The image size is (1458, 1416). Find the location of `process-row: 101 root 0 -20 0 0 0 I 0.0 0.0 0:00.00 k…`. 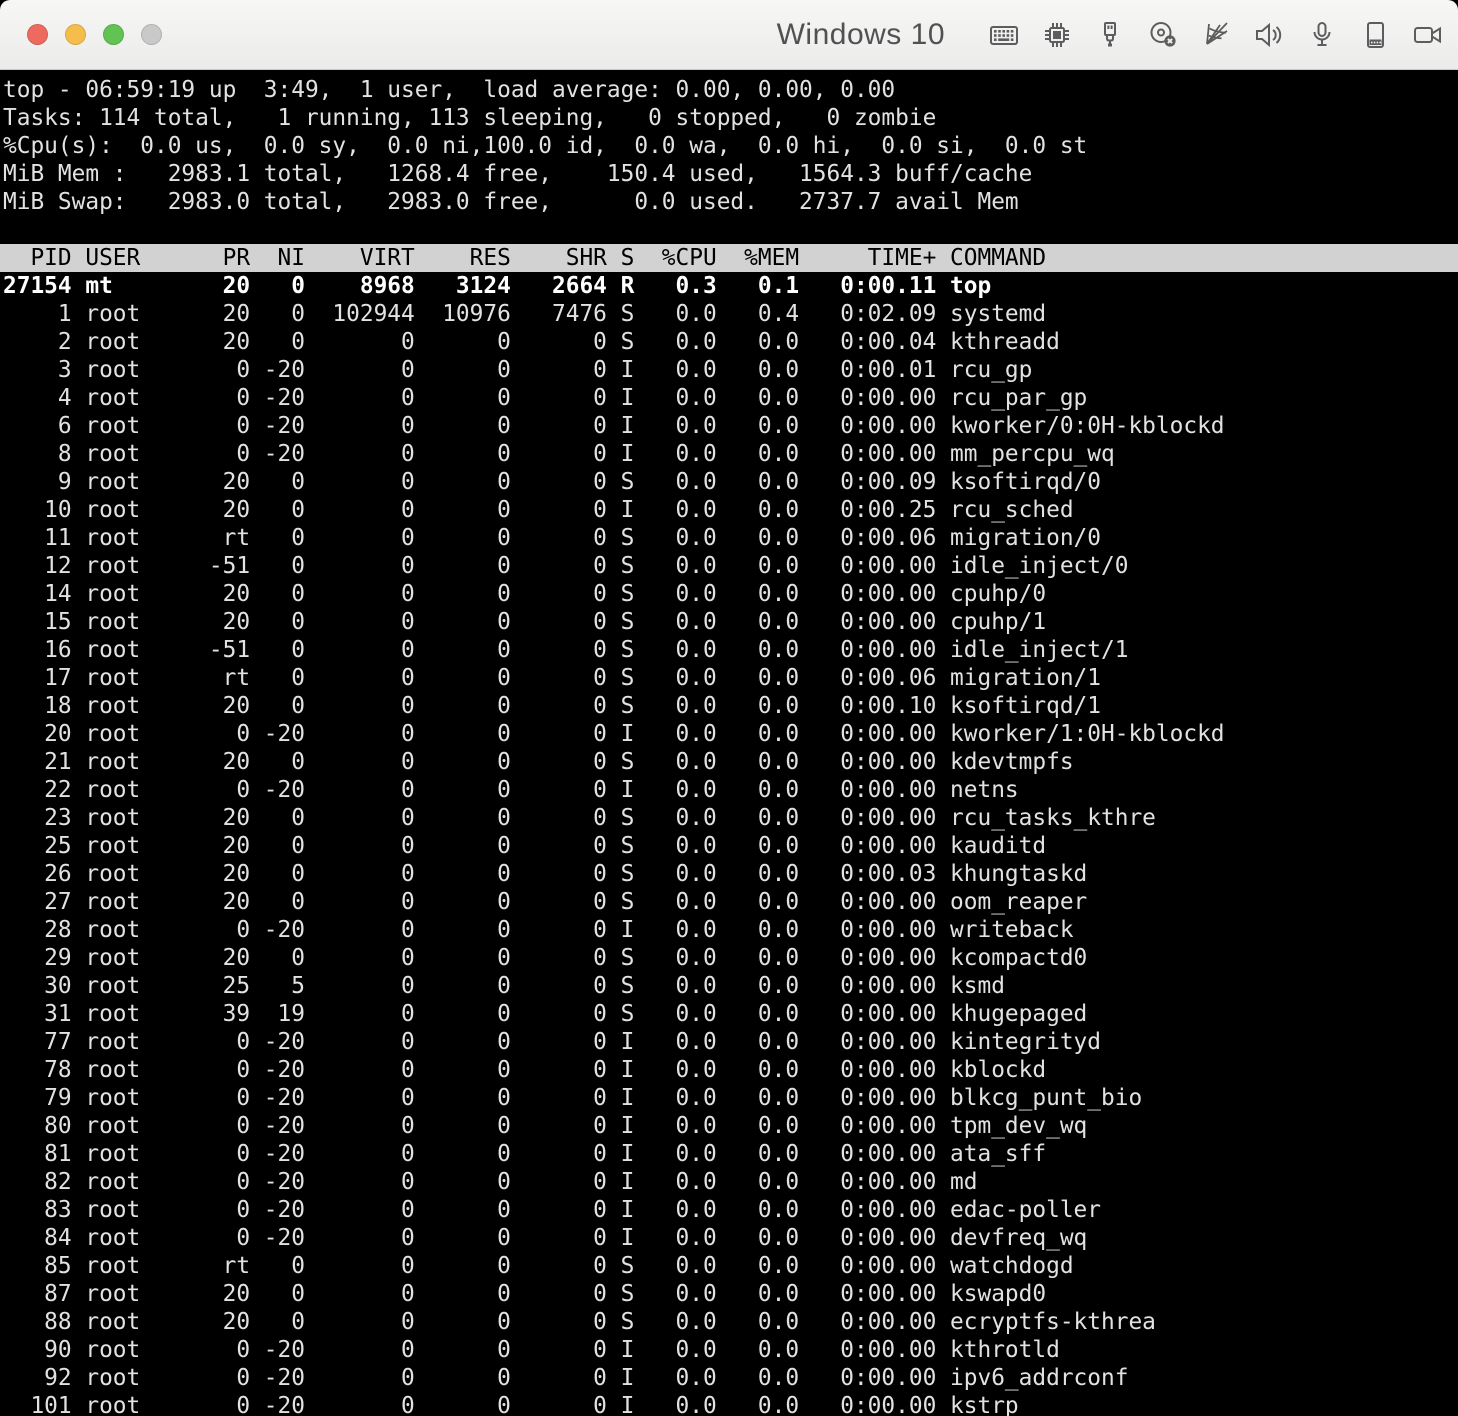

process-row: 101 root 0 -20 0 0 0 I 0.0 0.0 0:00.00 k… is located at coordinates (525, 1404).